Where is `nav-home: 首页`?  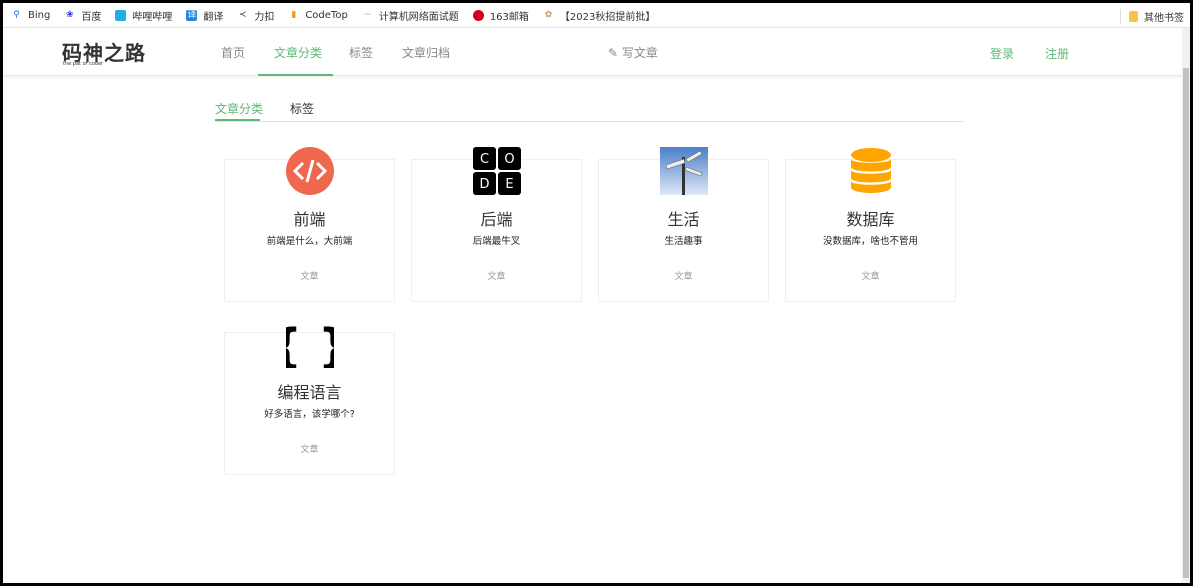
nav-home: 首页 is located at coordinates (233, 52).